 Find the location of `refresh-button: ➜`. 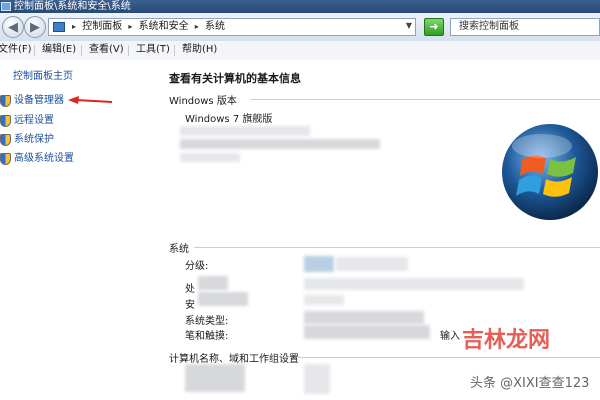

refresh-button: ➜ is located at coordinates (434, 27).